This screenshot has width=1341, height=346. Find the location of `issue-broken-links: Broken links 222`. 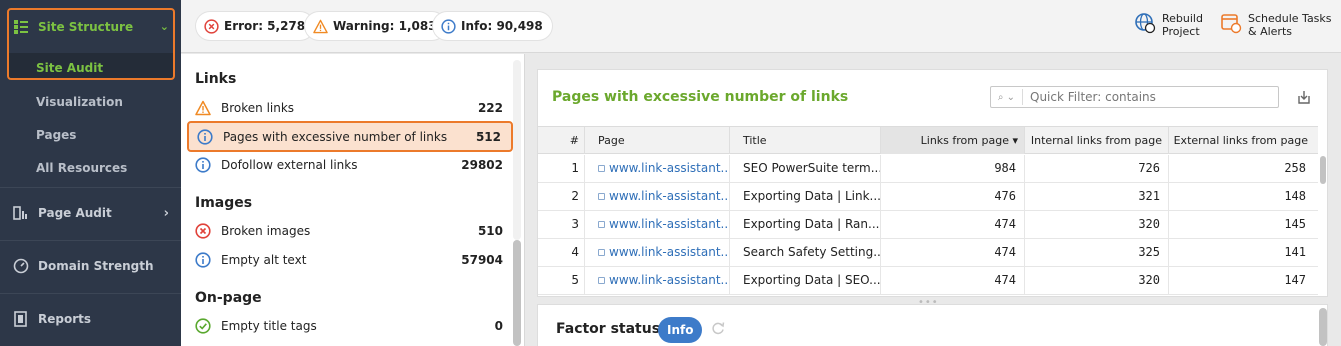

issue-broken-links: Broken links 222 is located at coordinates (350, 108).